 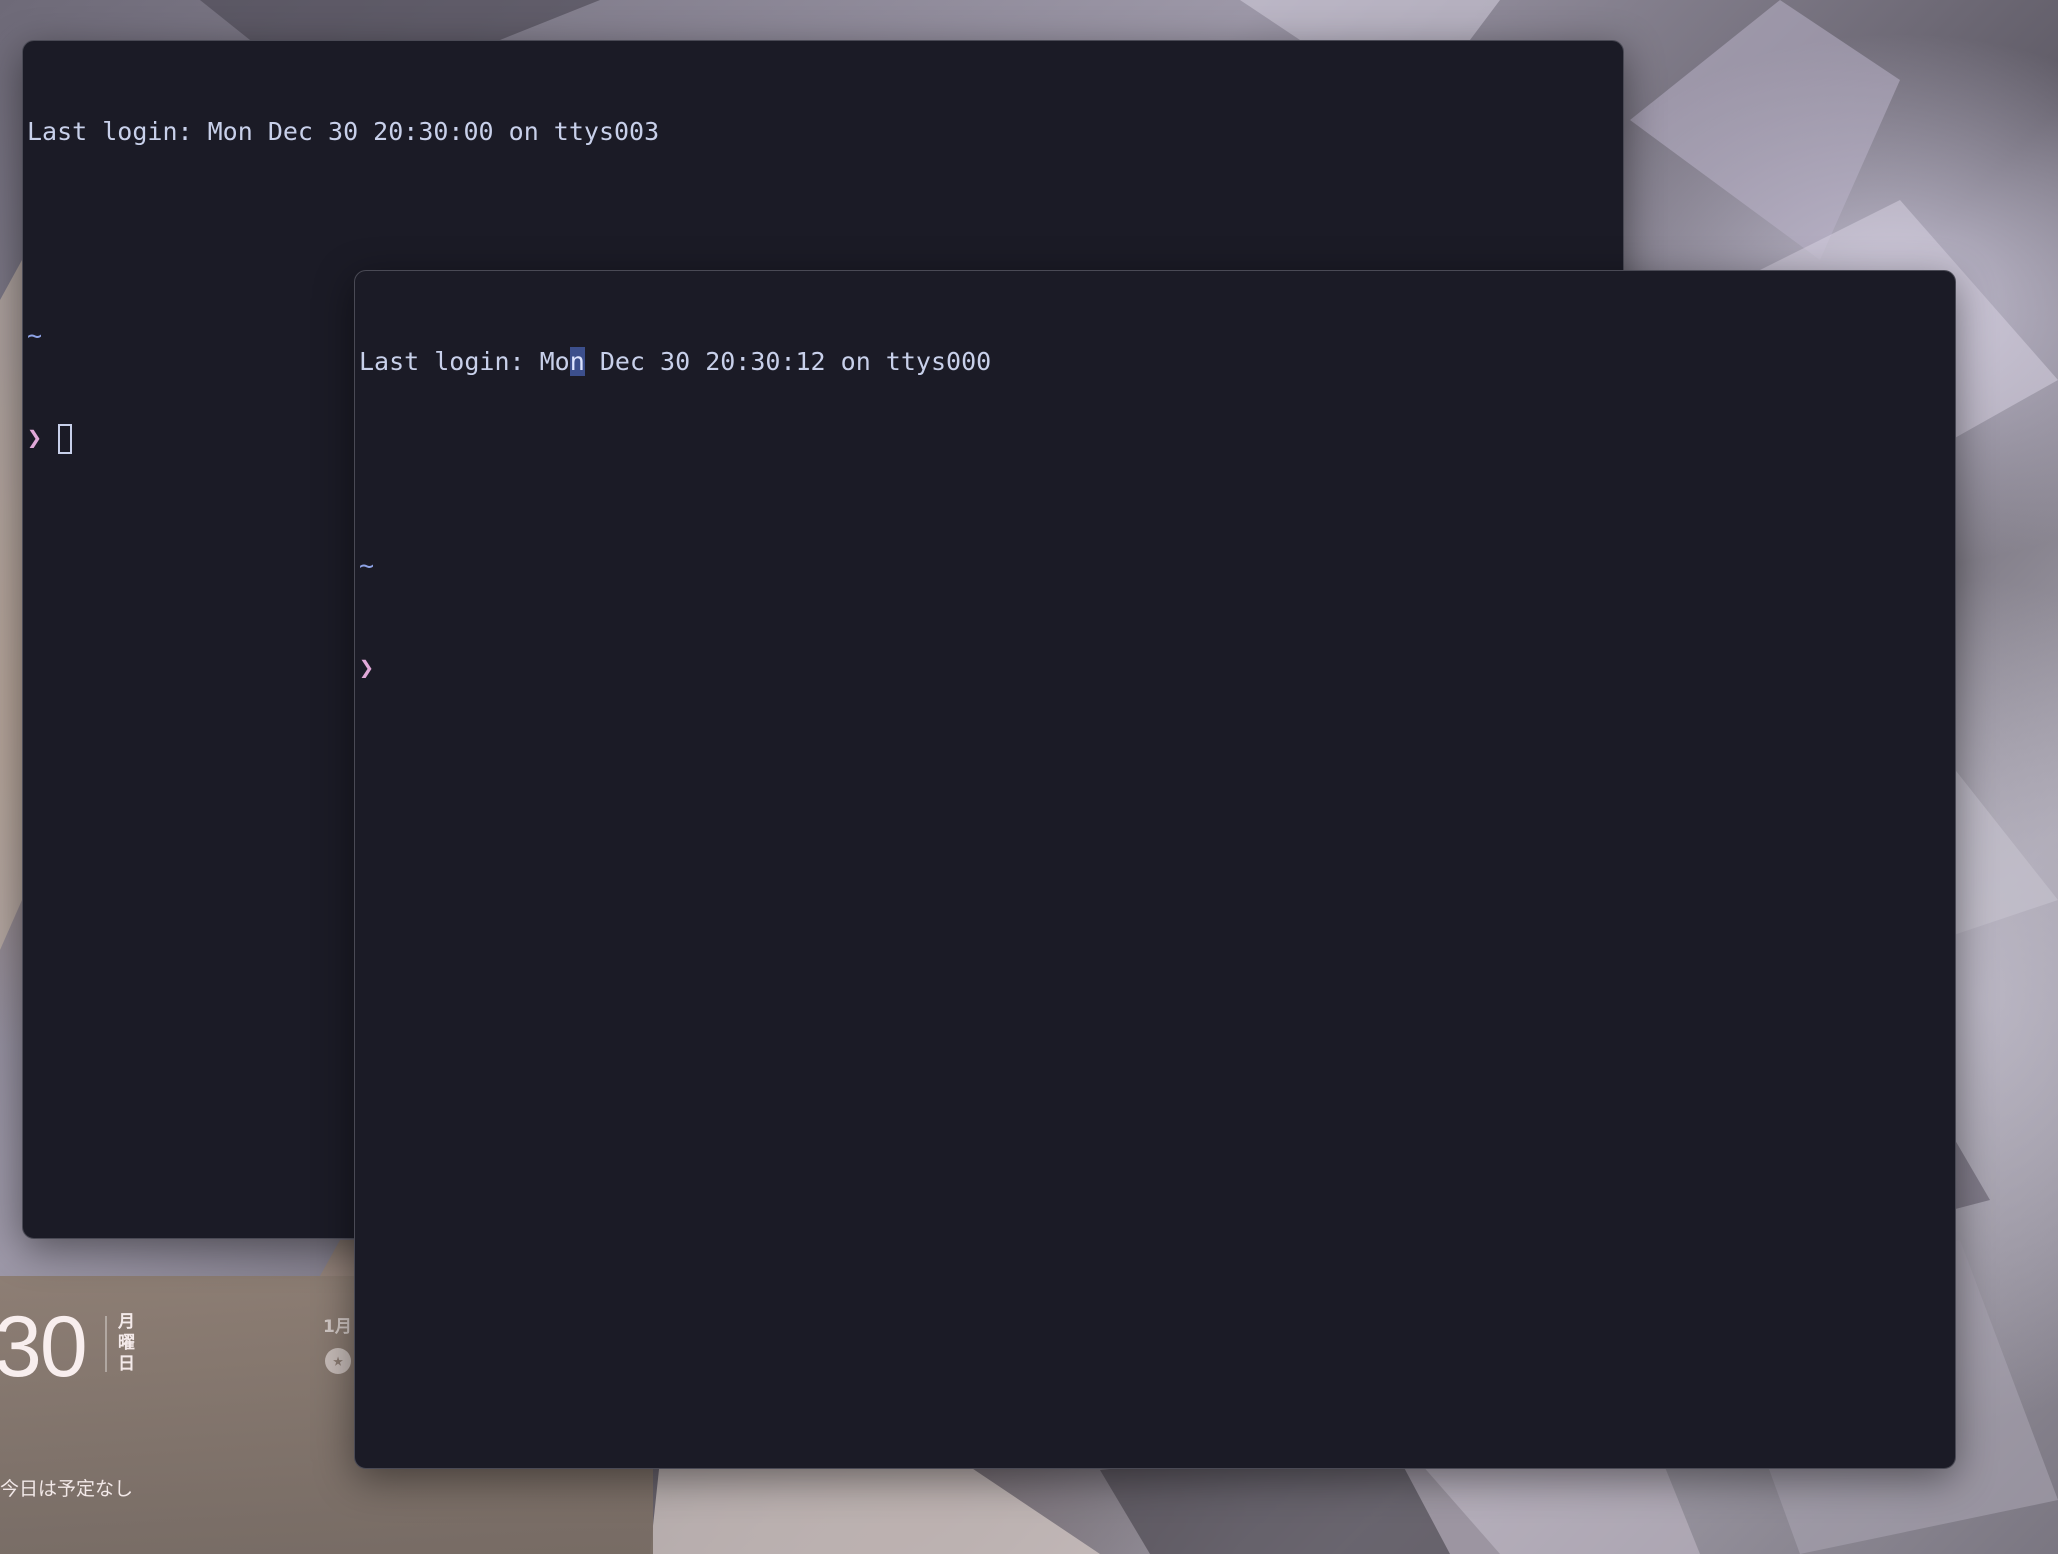 What do you see at coordinates (126, 1343) in the screenshot?
I see `calendar-weekday: 月曜日` at bounding box center [126, 1343].